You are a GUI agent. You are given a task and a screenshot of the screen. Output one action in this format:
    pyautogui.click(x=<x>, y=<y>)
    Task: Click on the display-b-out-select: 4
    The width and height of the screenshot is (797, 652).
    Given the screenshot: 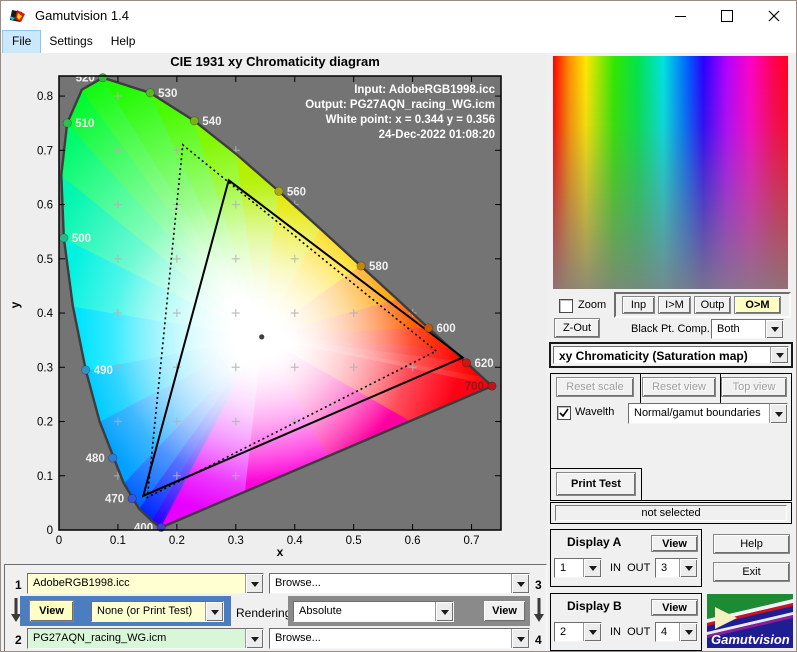 What is the action you would take?
    pyautogui.click(x=676, y=632)
    